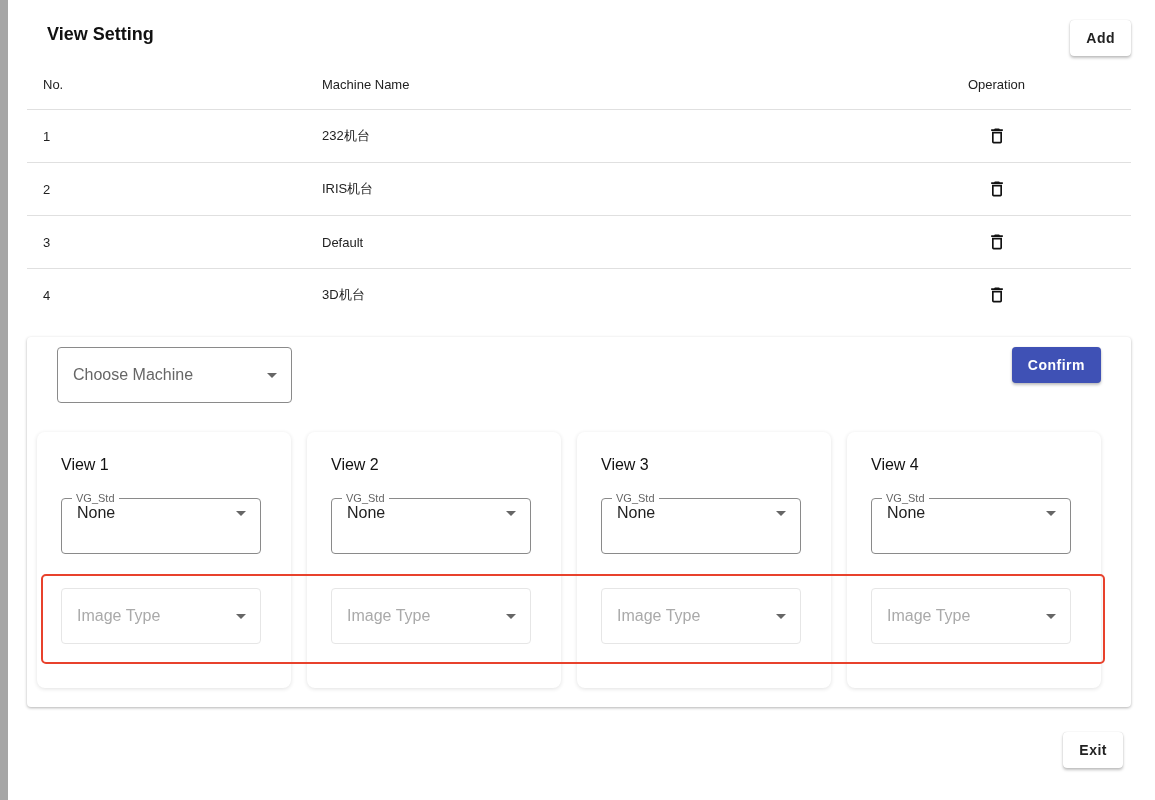 The image size is (1155, 800). Describe the element at coordinates (1056, 365) in the screenshot. I see `confirm-button: Confirm` at that location.